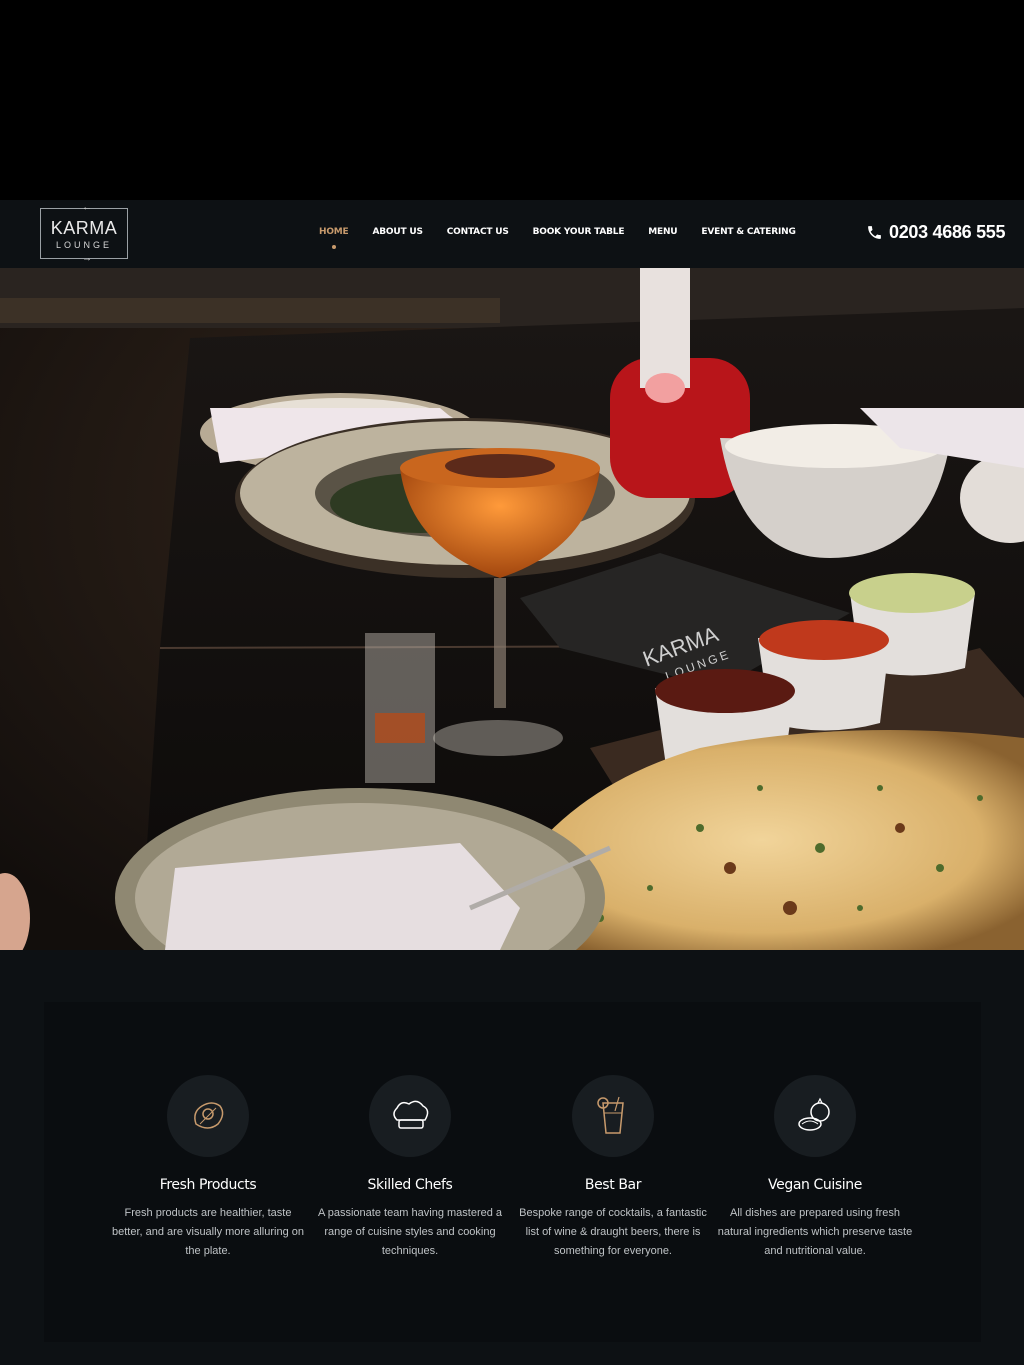  Describe the element at coordinates (874, 232) in the screenshot. I see `phone-icon` at that location.